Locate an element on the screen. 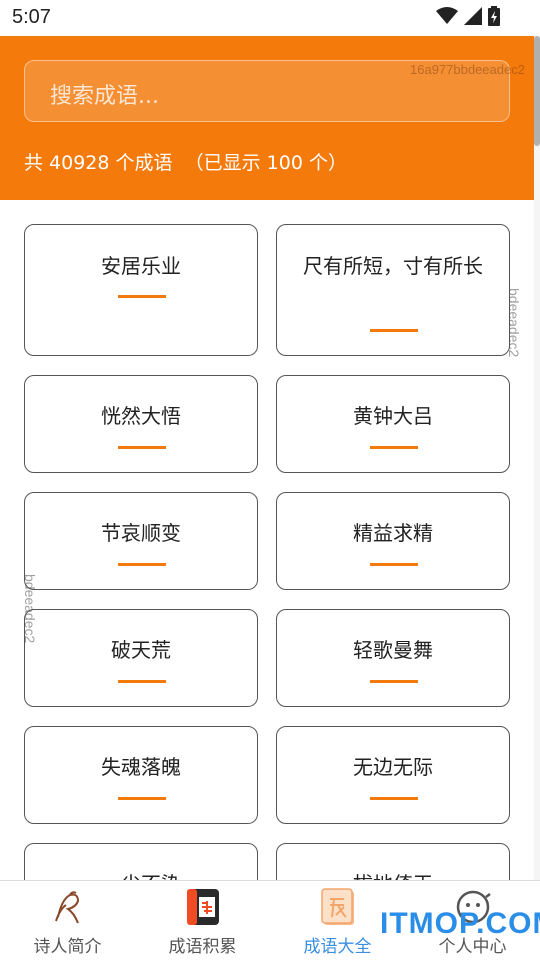 The image size is (540, 960). wifi-icon is located at coordinates (447, 15).